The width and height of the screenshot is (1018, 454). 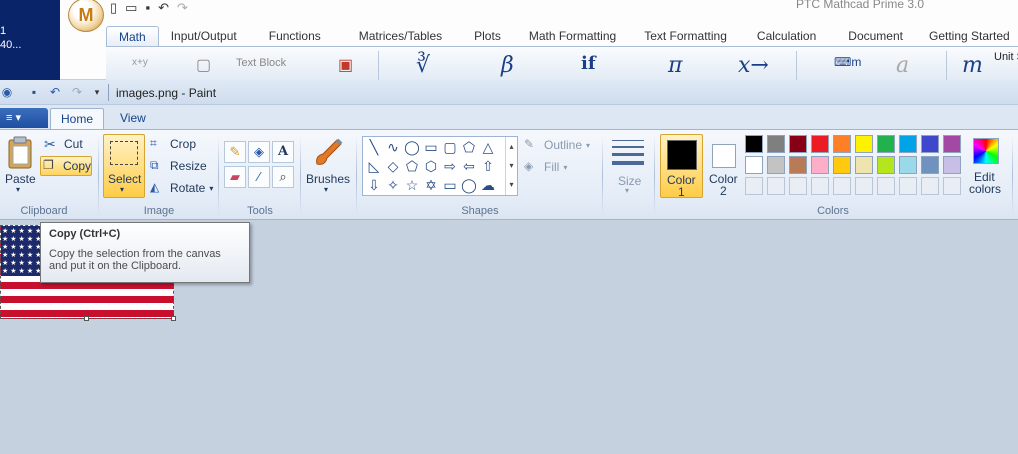 I want to click on mathcad-region-icon: ▢, so click(x=203, y=65).